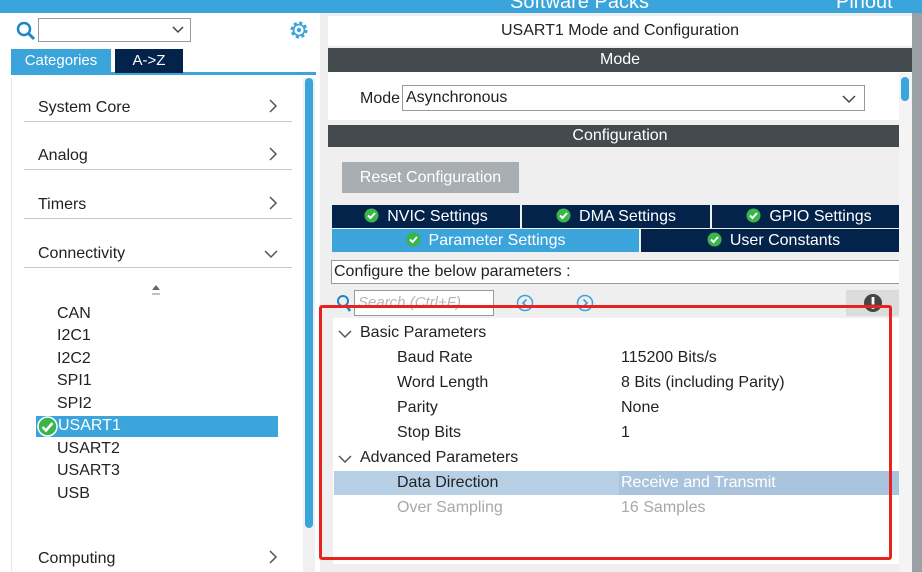 The height and width of the screenshot is (572, 922). Describe the element at coordinates (82, 253) in the screenshot. I see `category-label: Connectivity` at that location.